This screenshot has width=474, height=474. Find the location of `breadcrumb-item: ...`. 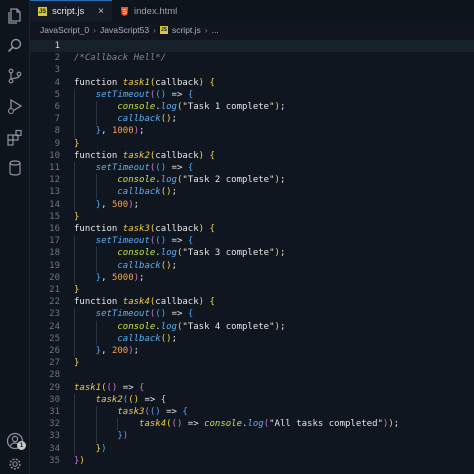

breadcrumb-item: ... is located at coordinates (215, 30).